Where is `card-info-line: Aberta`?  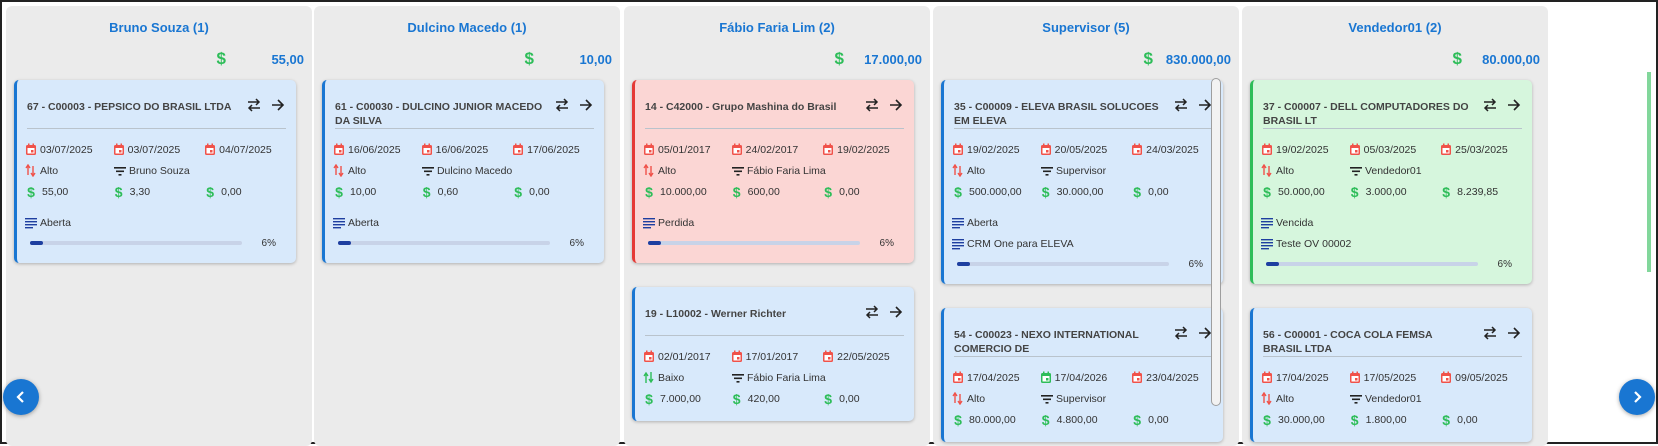 card-info-line: Aberta is located at coordinates (156, 222).